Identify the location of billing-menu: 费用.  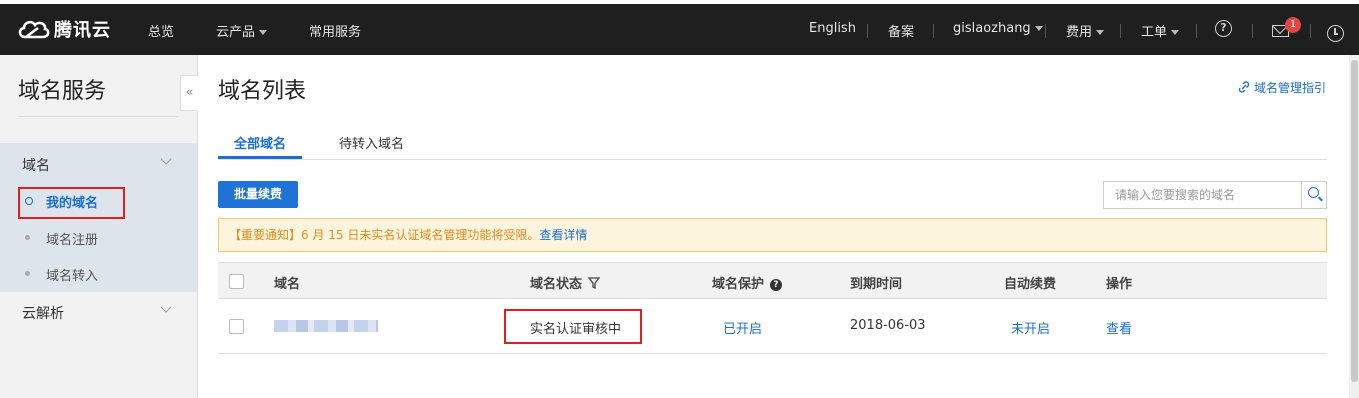
(1085, 30).